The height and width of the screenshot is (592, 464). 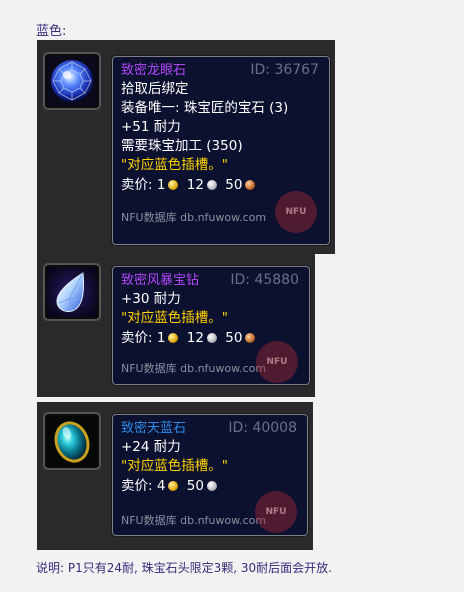 I want to click on item-id: ID: 40008, so click(x=262, y=428).